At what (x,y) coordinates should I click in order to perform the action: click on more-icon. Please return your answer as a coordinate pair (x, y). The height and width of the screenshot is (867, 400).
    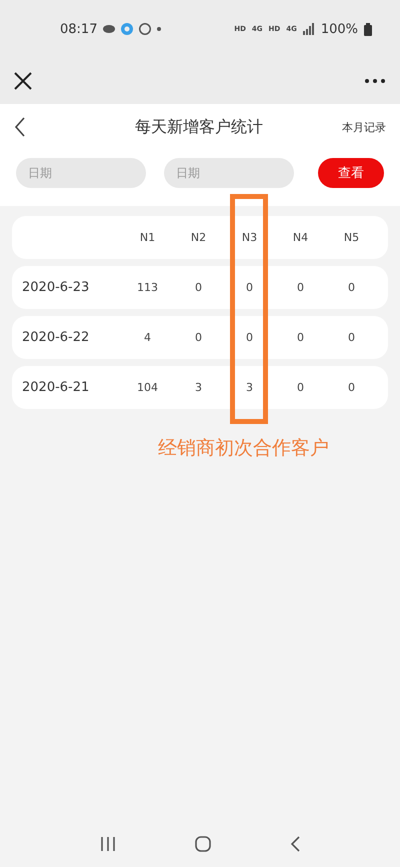
    Looking at the image, I should click on (375, 81).